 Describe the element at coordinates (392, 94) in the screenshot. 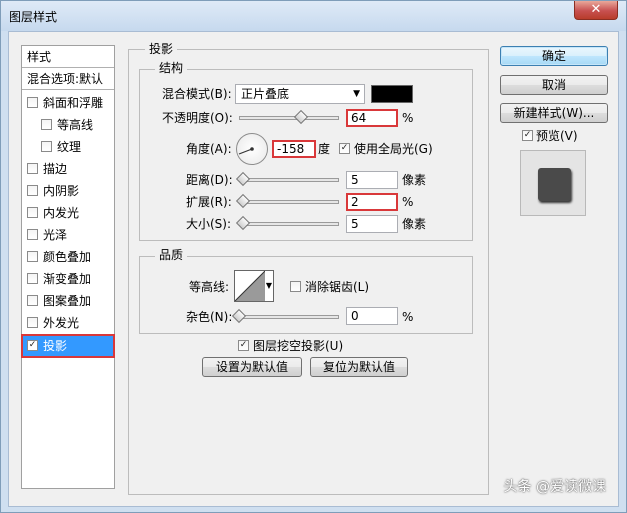

I see `shadow-color-swatch` at that location.